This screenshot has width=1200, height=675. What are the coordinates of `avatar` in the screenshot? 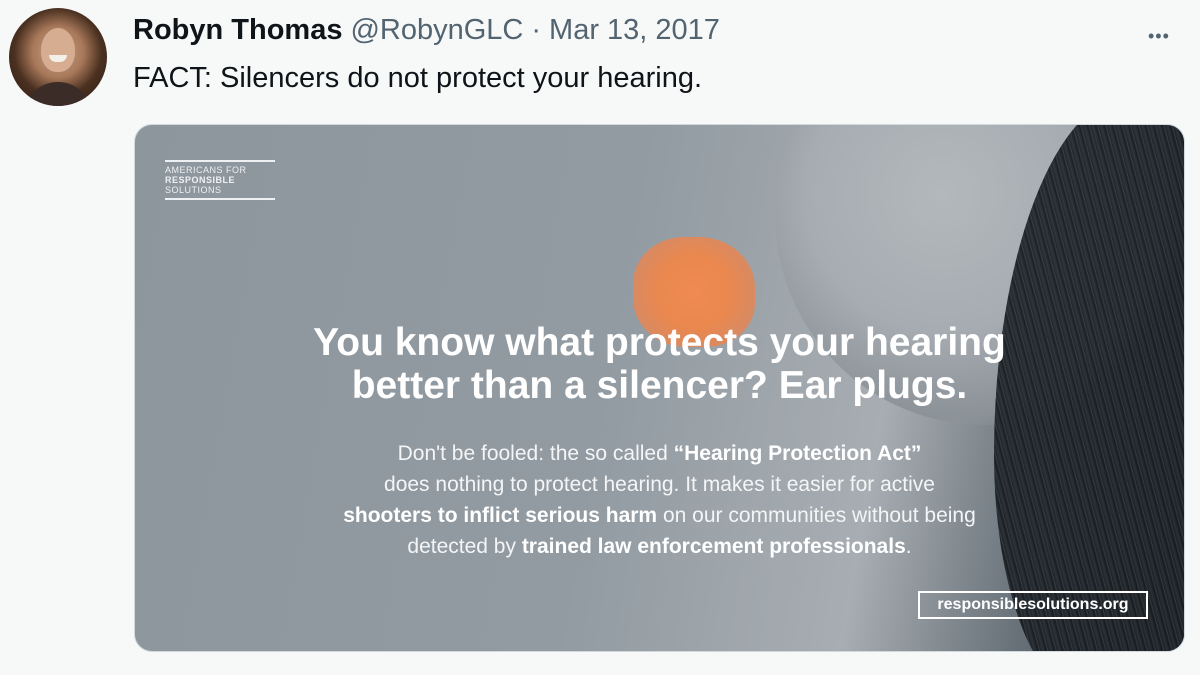 It's located at (58, 57).